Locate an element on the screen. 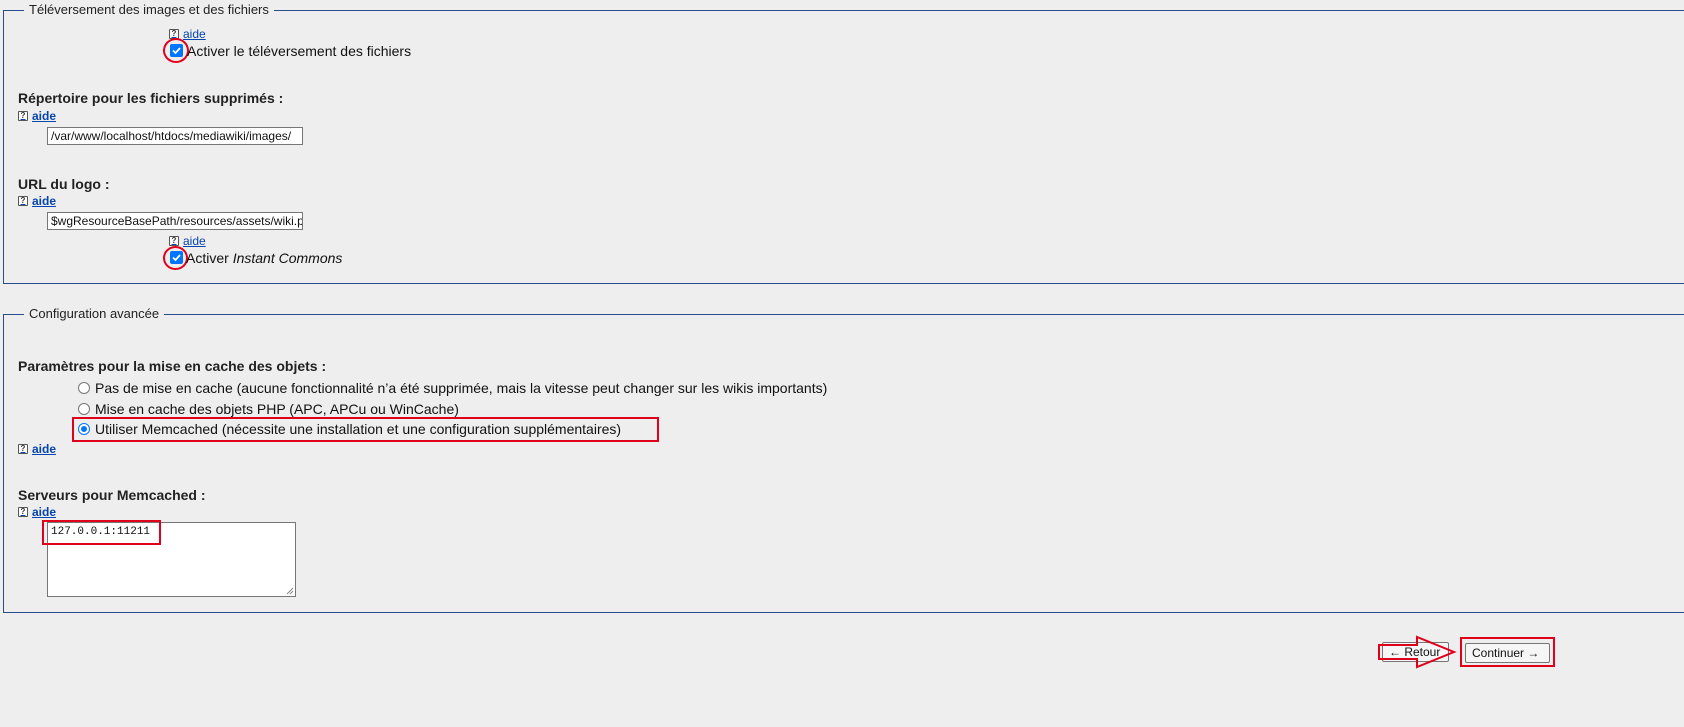 The image size is (1684, 727). instant-commons-label-prefix: Activer is located at coordinates (209, 258).